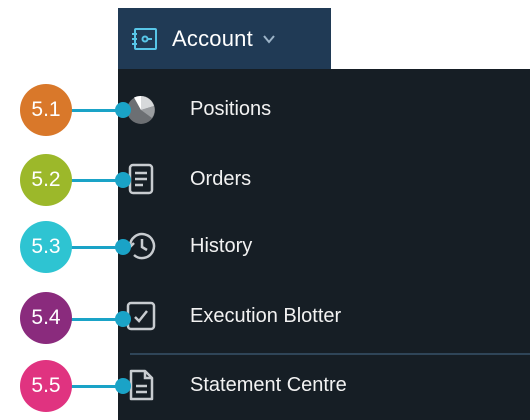  What do you see at coordinates (231, 108) in the screenshot?
I see `menu-item-label: Positions` at bounding box center [231, 108].